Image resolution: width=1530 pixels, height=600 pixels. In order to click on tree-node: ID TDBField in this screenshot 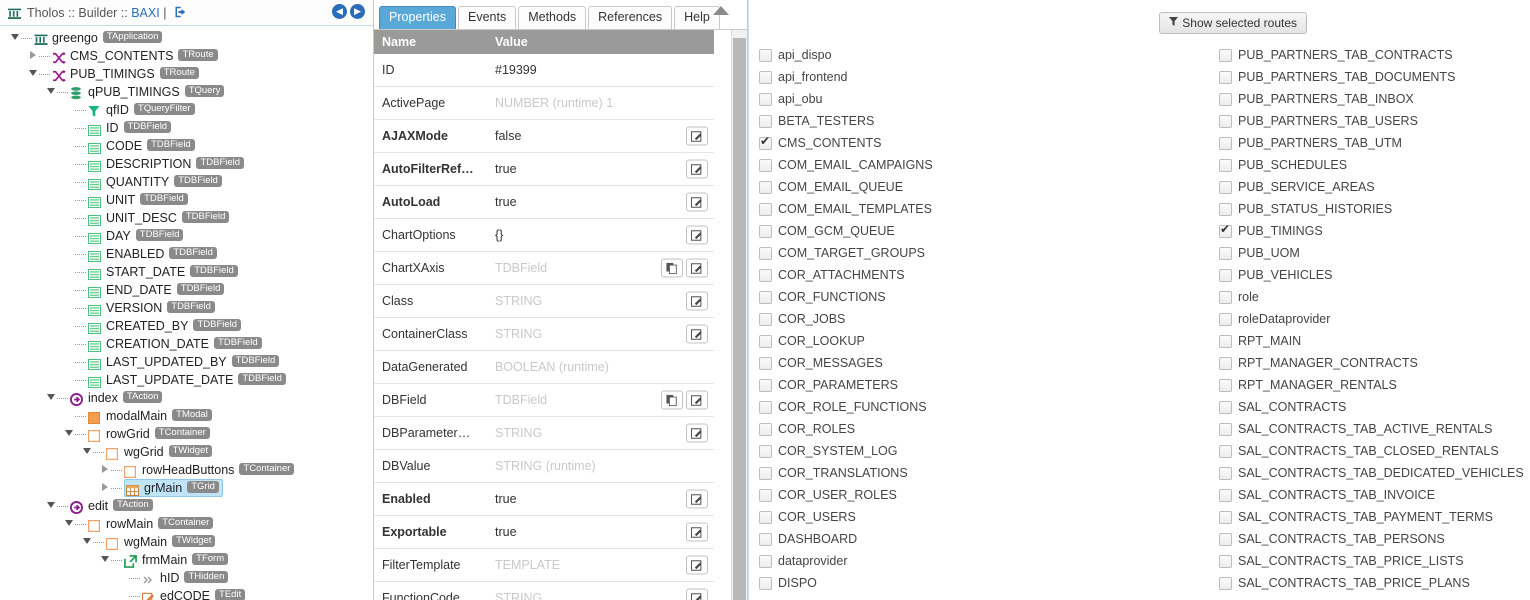, I will do `click(186, 128)`.